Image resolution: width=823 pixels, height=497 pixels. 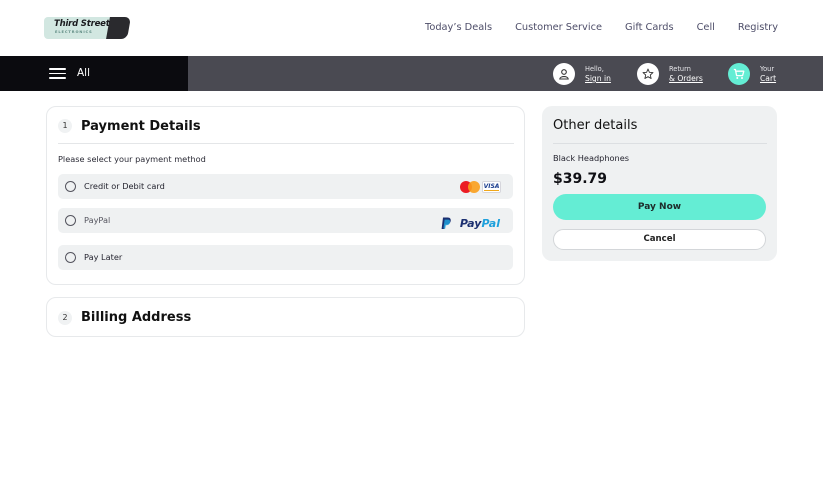 What do you see at coordinates (767, 69) in the screenshot?
I see `cart-prefix: Your` at bounding box center [767, 69].